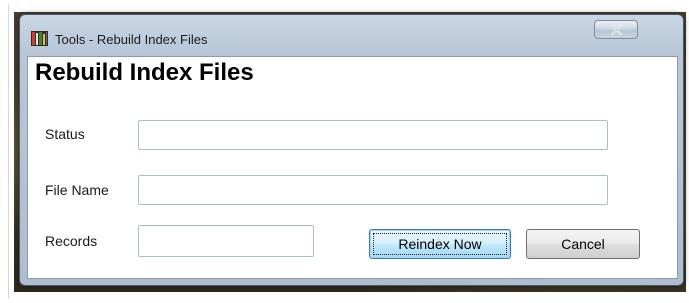 The width and height of the screenshot is (689, 303). Describe the element at coordinates (373, 135) in the screenshot. I see `status-field` at that location.